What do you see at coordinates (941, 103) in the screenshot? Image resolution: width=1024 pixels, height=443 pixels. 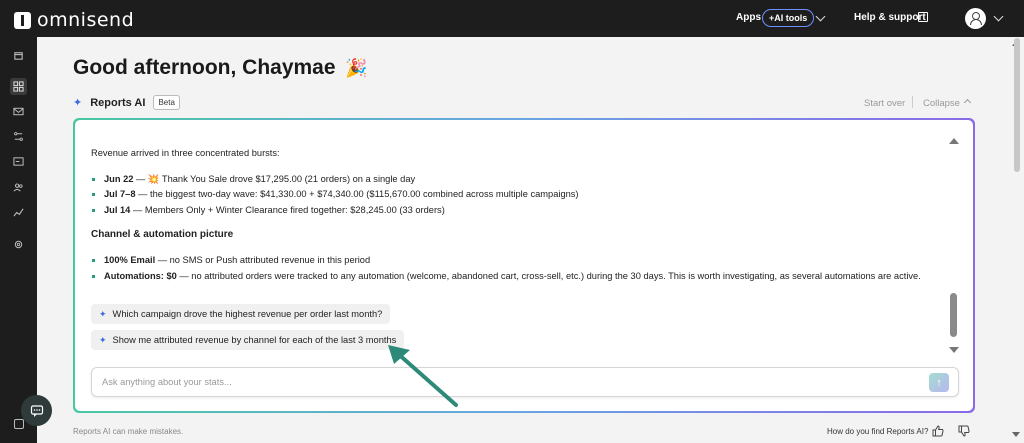 I see `collapse-button: Collapse` at bounding box center [941, 103].